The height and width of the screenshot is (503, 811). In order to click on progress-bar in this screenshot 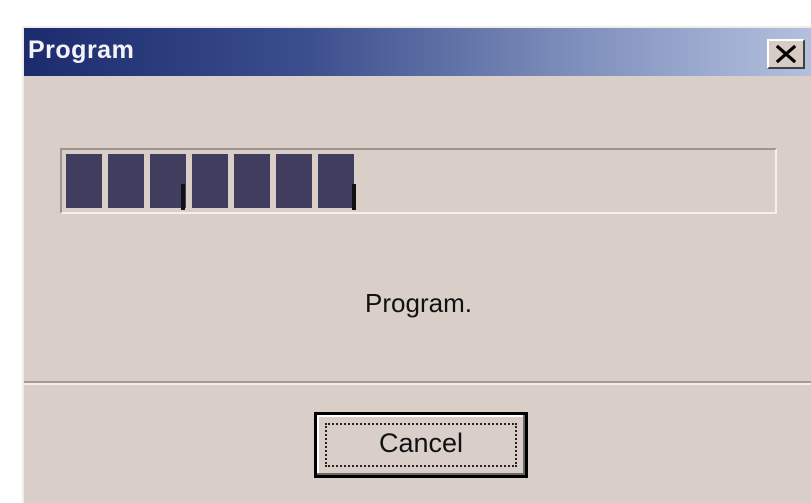, I will do `click(418, 181)`.